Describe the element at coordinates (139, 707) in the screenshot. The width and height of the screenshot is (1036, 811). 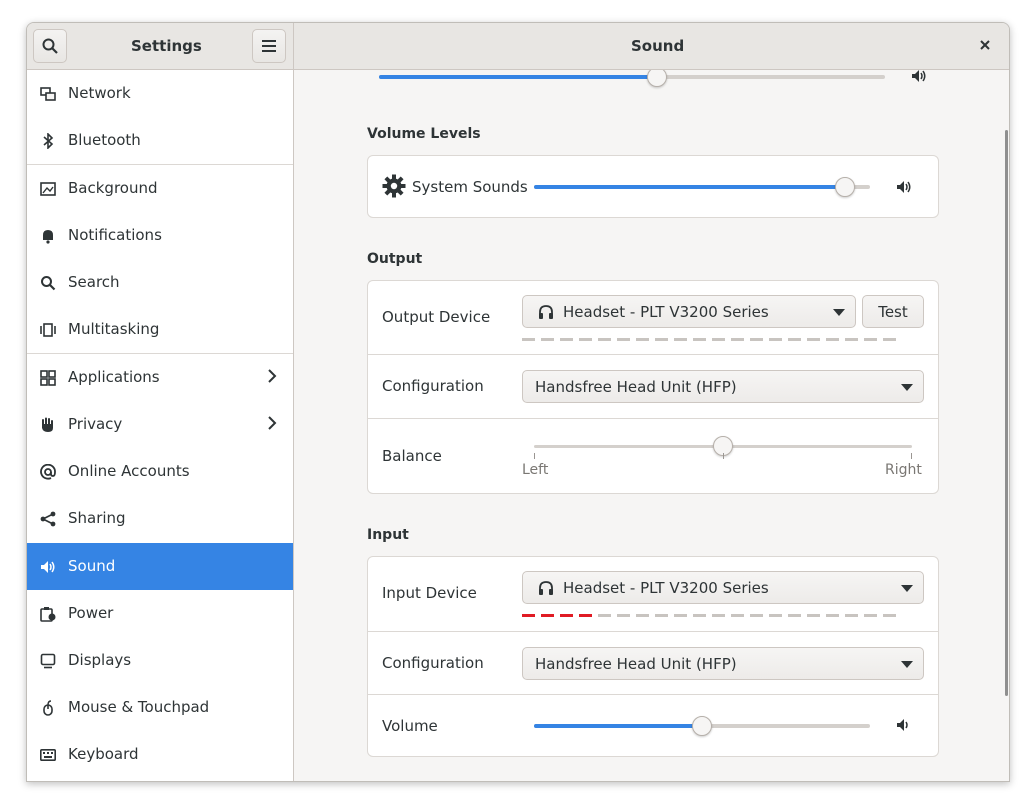
I see `sidebar-item-label: Mouse & Touchpad` at that location.